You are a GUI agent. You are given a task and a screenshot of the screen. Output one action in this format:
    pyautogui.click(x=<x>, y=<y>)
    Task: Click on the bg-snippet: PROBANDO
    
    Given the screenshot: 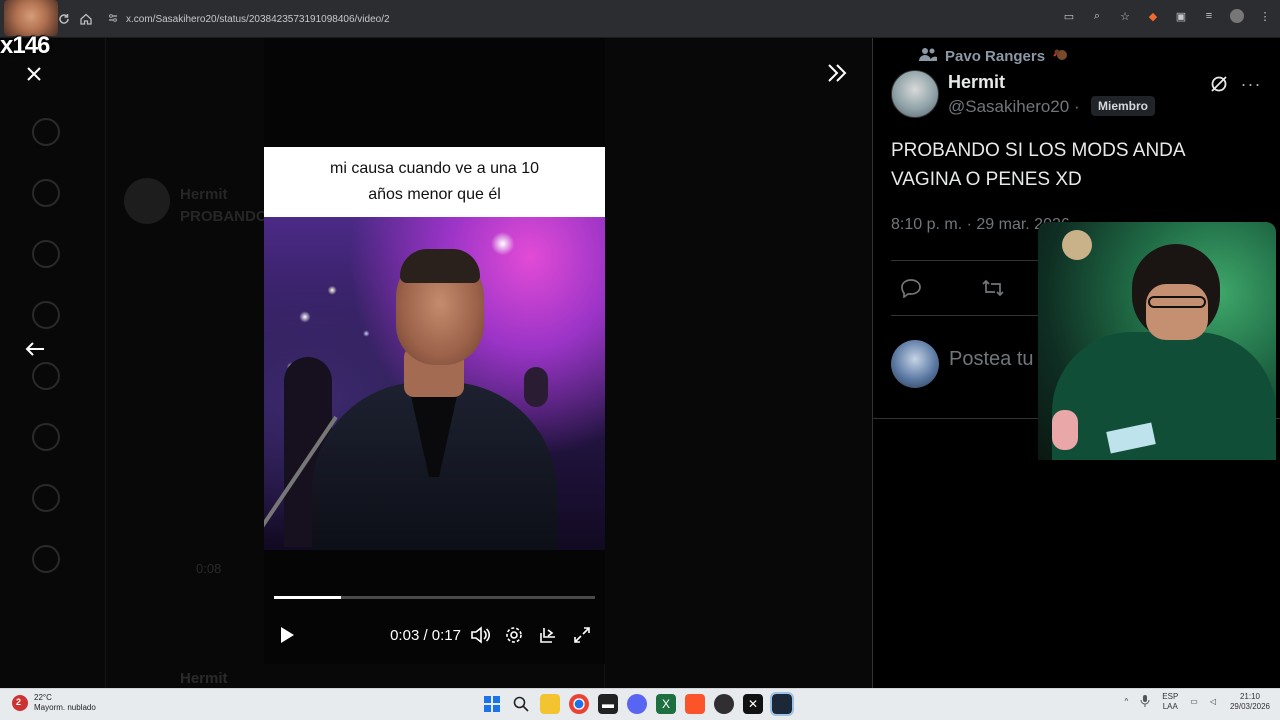 What is the action you would take?
    pyautogui.click(x=224, y=216)
    